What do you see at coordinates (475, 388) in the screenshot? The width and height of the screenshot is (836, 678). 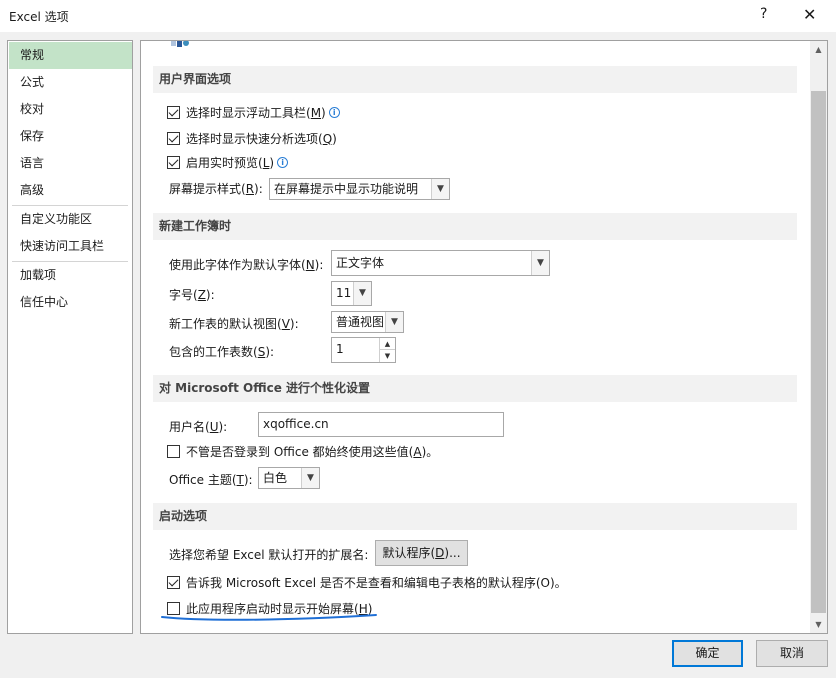 I see `section-header-personalize: 对 Microsoft Office 进行个性化设置` at bounding box center [475, 388].